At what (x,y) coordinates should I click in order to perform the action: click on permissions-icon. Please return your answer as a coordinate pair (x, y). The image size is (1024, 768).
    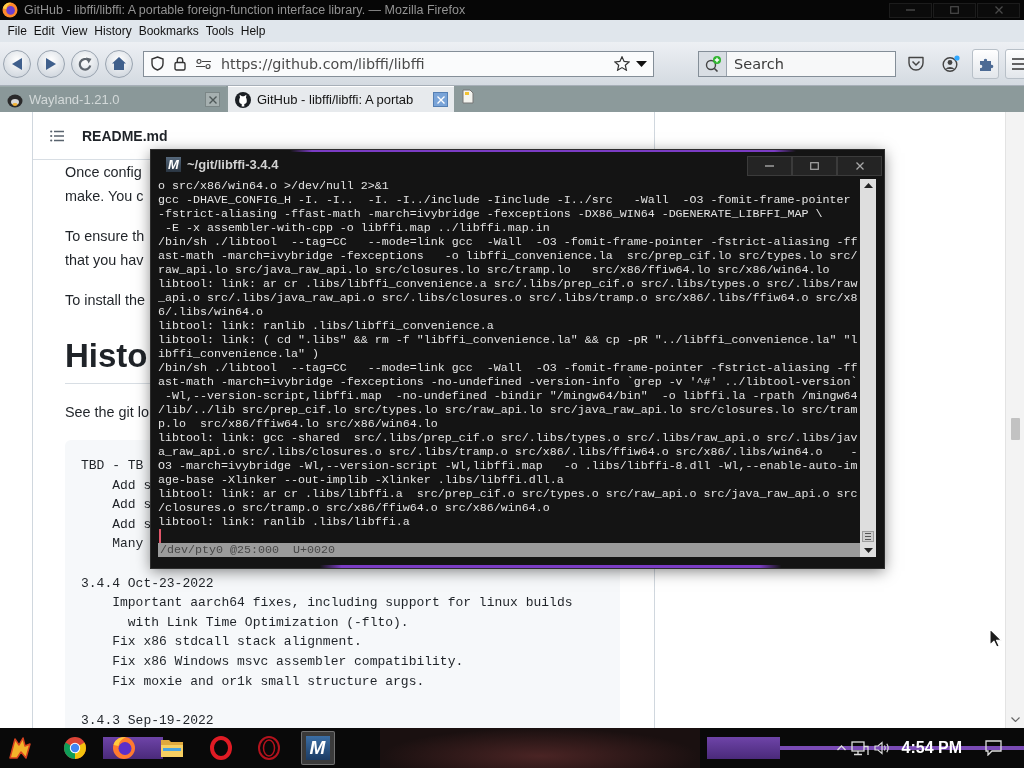
    Looking at the image, I should click on (203, 63).